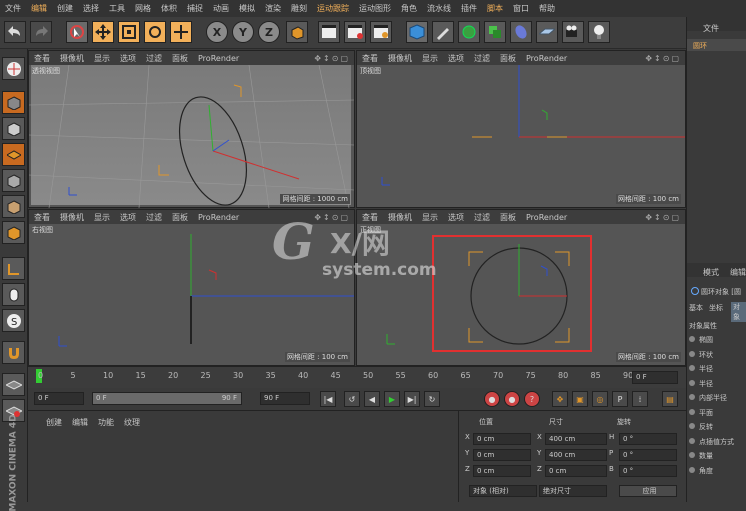  Describe the element at coordinates (600, 399) in the screenshot. I see `key-rotation-icon: ◎` at that location.